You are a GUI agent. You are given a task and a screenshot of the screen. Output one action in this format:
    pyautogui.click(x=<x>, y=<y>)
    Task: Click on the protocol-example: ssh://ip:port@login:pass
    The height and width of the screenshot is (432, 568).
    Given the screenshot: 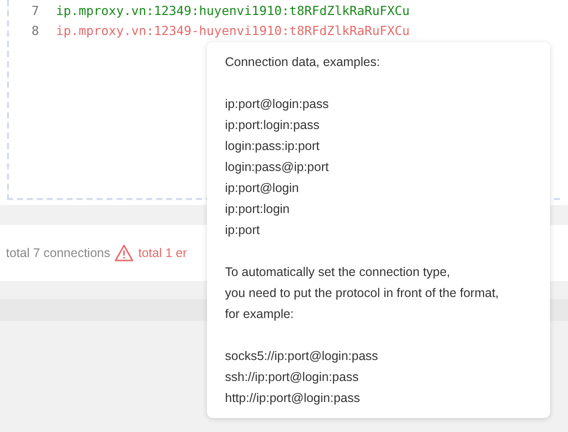 What is the action you would take?
    pyautogui.click(x=292, y=377)
    